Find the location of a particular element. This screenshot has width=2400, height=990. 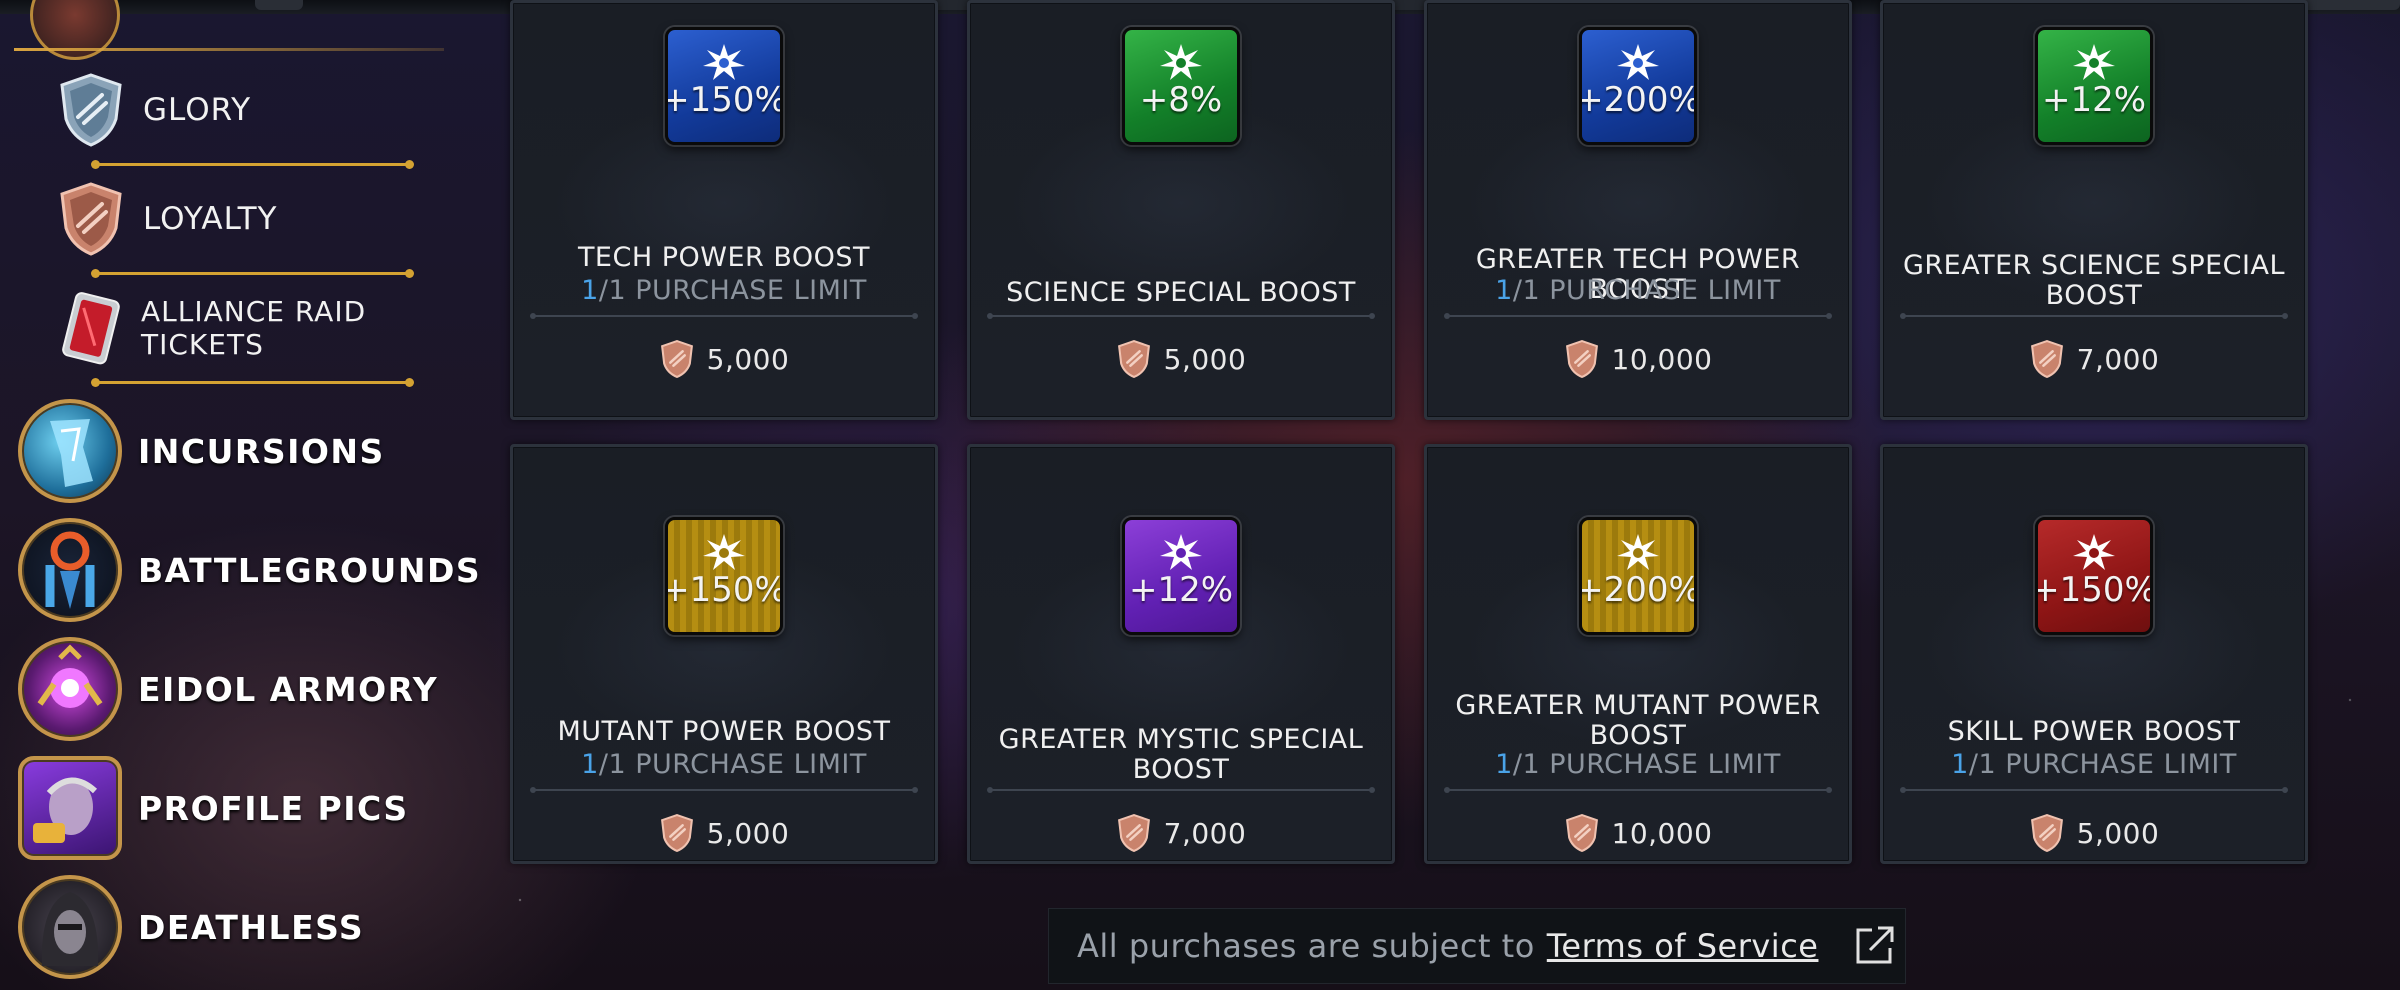

boost-tile: +12% is located at coordinates (2094, 86).